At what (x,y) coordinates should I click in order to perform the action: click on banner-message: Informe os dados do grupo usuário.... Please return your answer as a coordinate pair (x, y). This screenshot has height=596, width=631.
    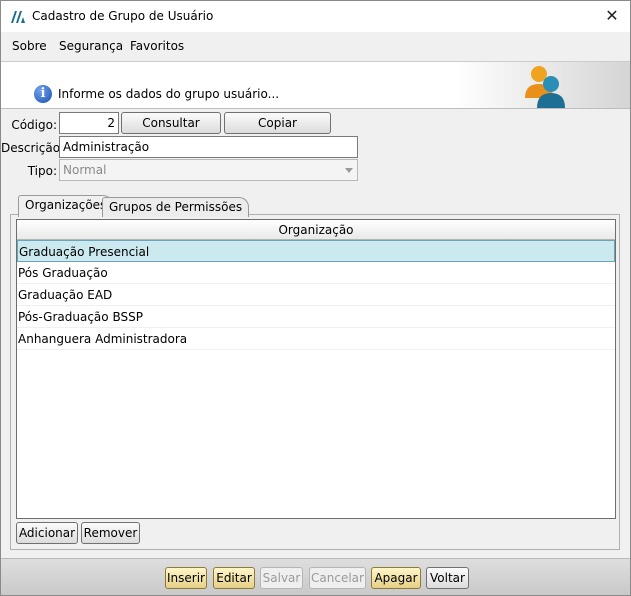
    Looking at the image, I should click on (169, 94).